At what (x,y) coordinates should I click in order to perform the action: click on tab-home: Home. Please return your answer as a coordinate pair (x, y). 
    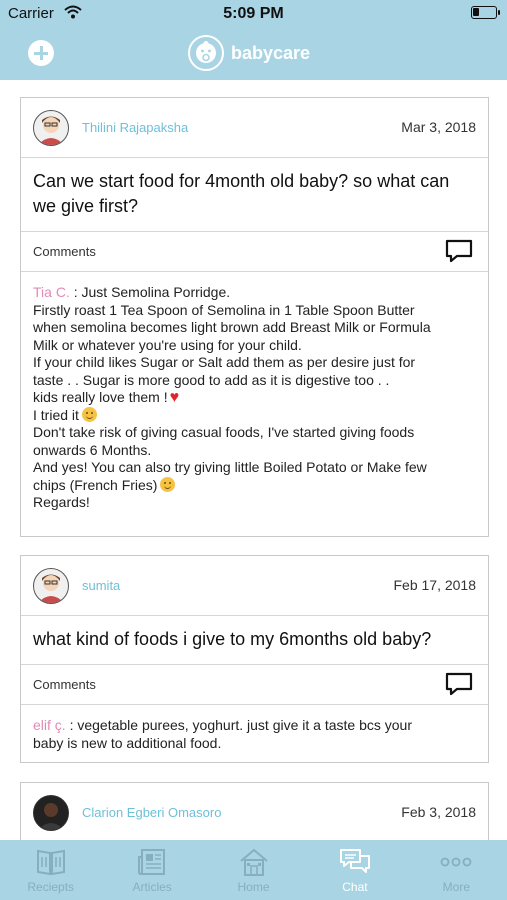
    Looking at the image, I should click on (253, 870).